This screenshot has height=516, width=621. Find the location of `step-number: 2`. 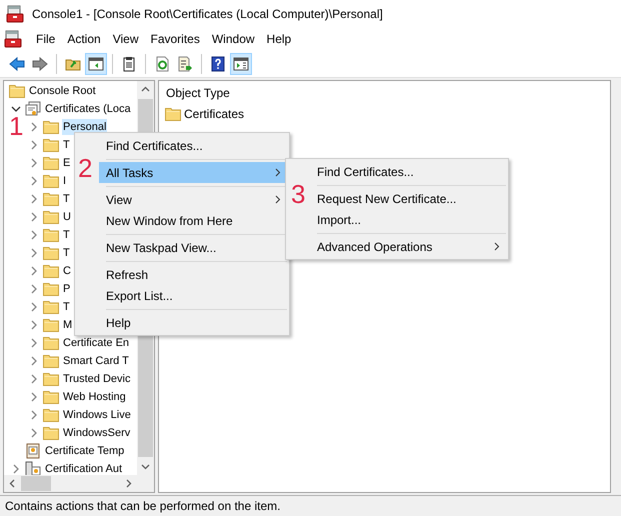

step-number: 2 is located at coordinates (85, 168).